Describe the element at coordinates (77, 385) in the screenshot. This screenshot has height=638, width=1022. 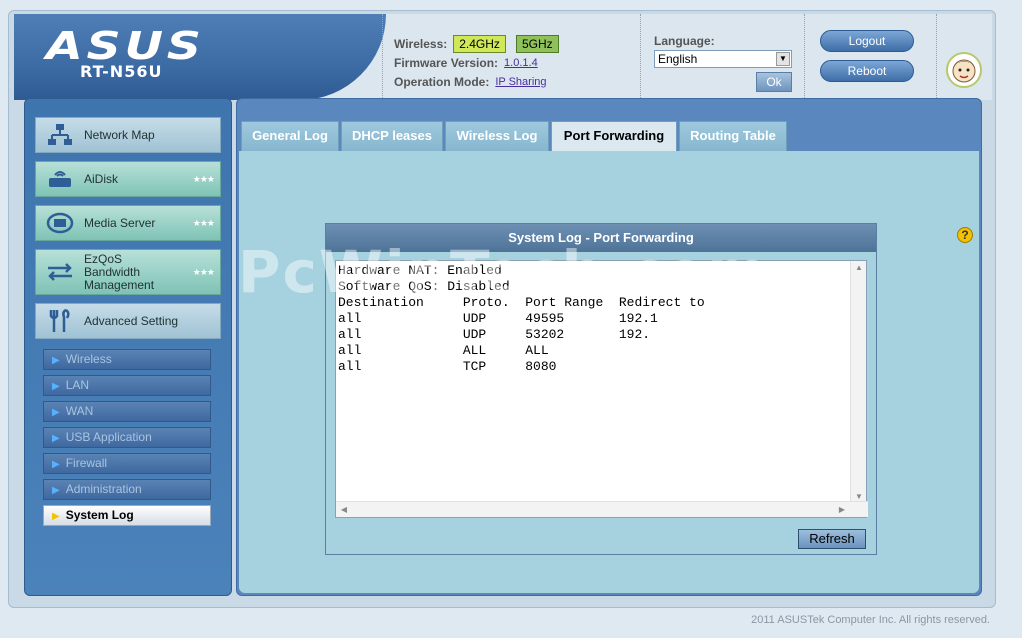
I see `submenu-item-label: LAN` at that location.